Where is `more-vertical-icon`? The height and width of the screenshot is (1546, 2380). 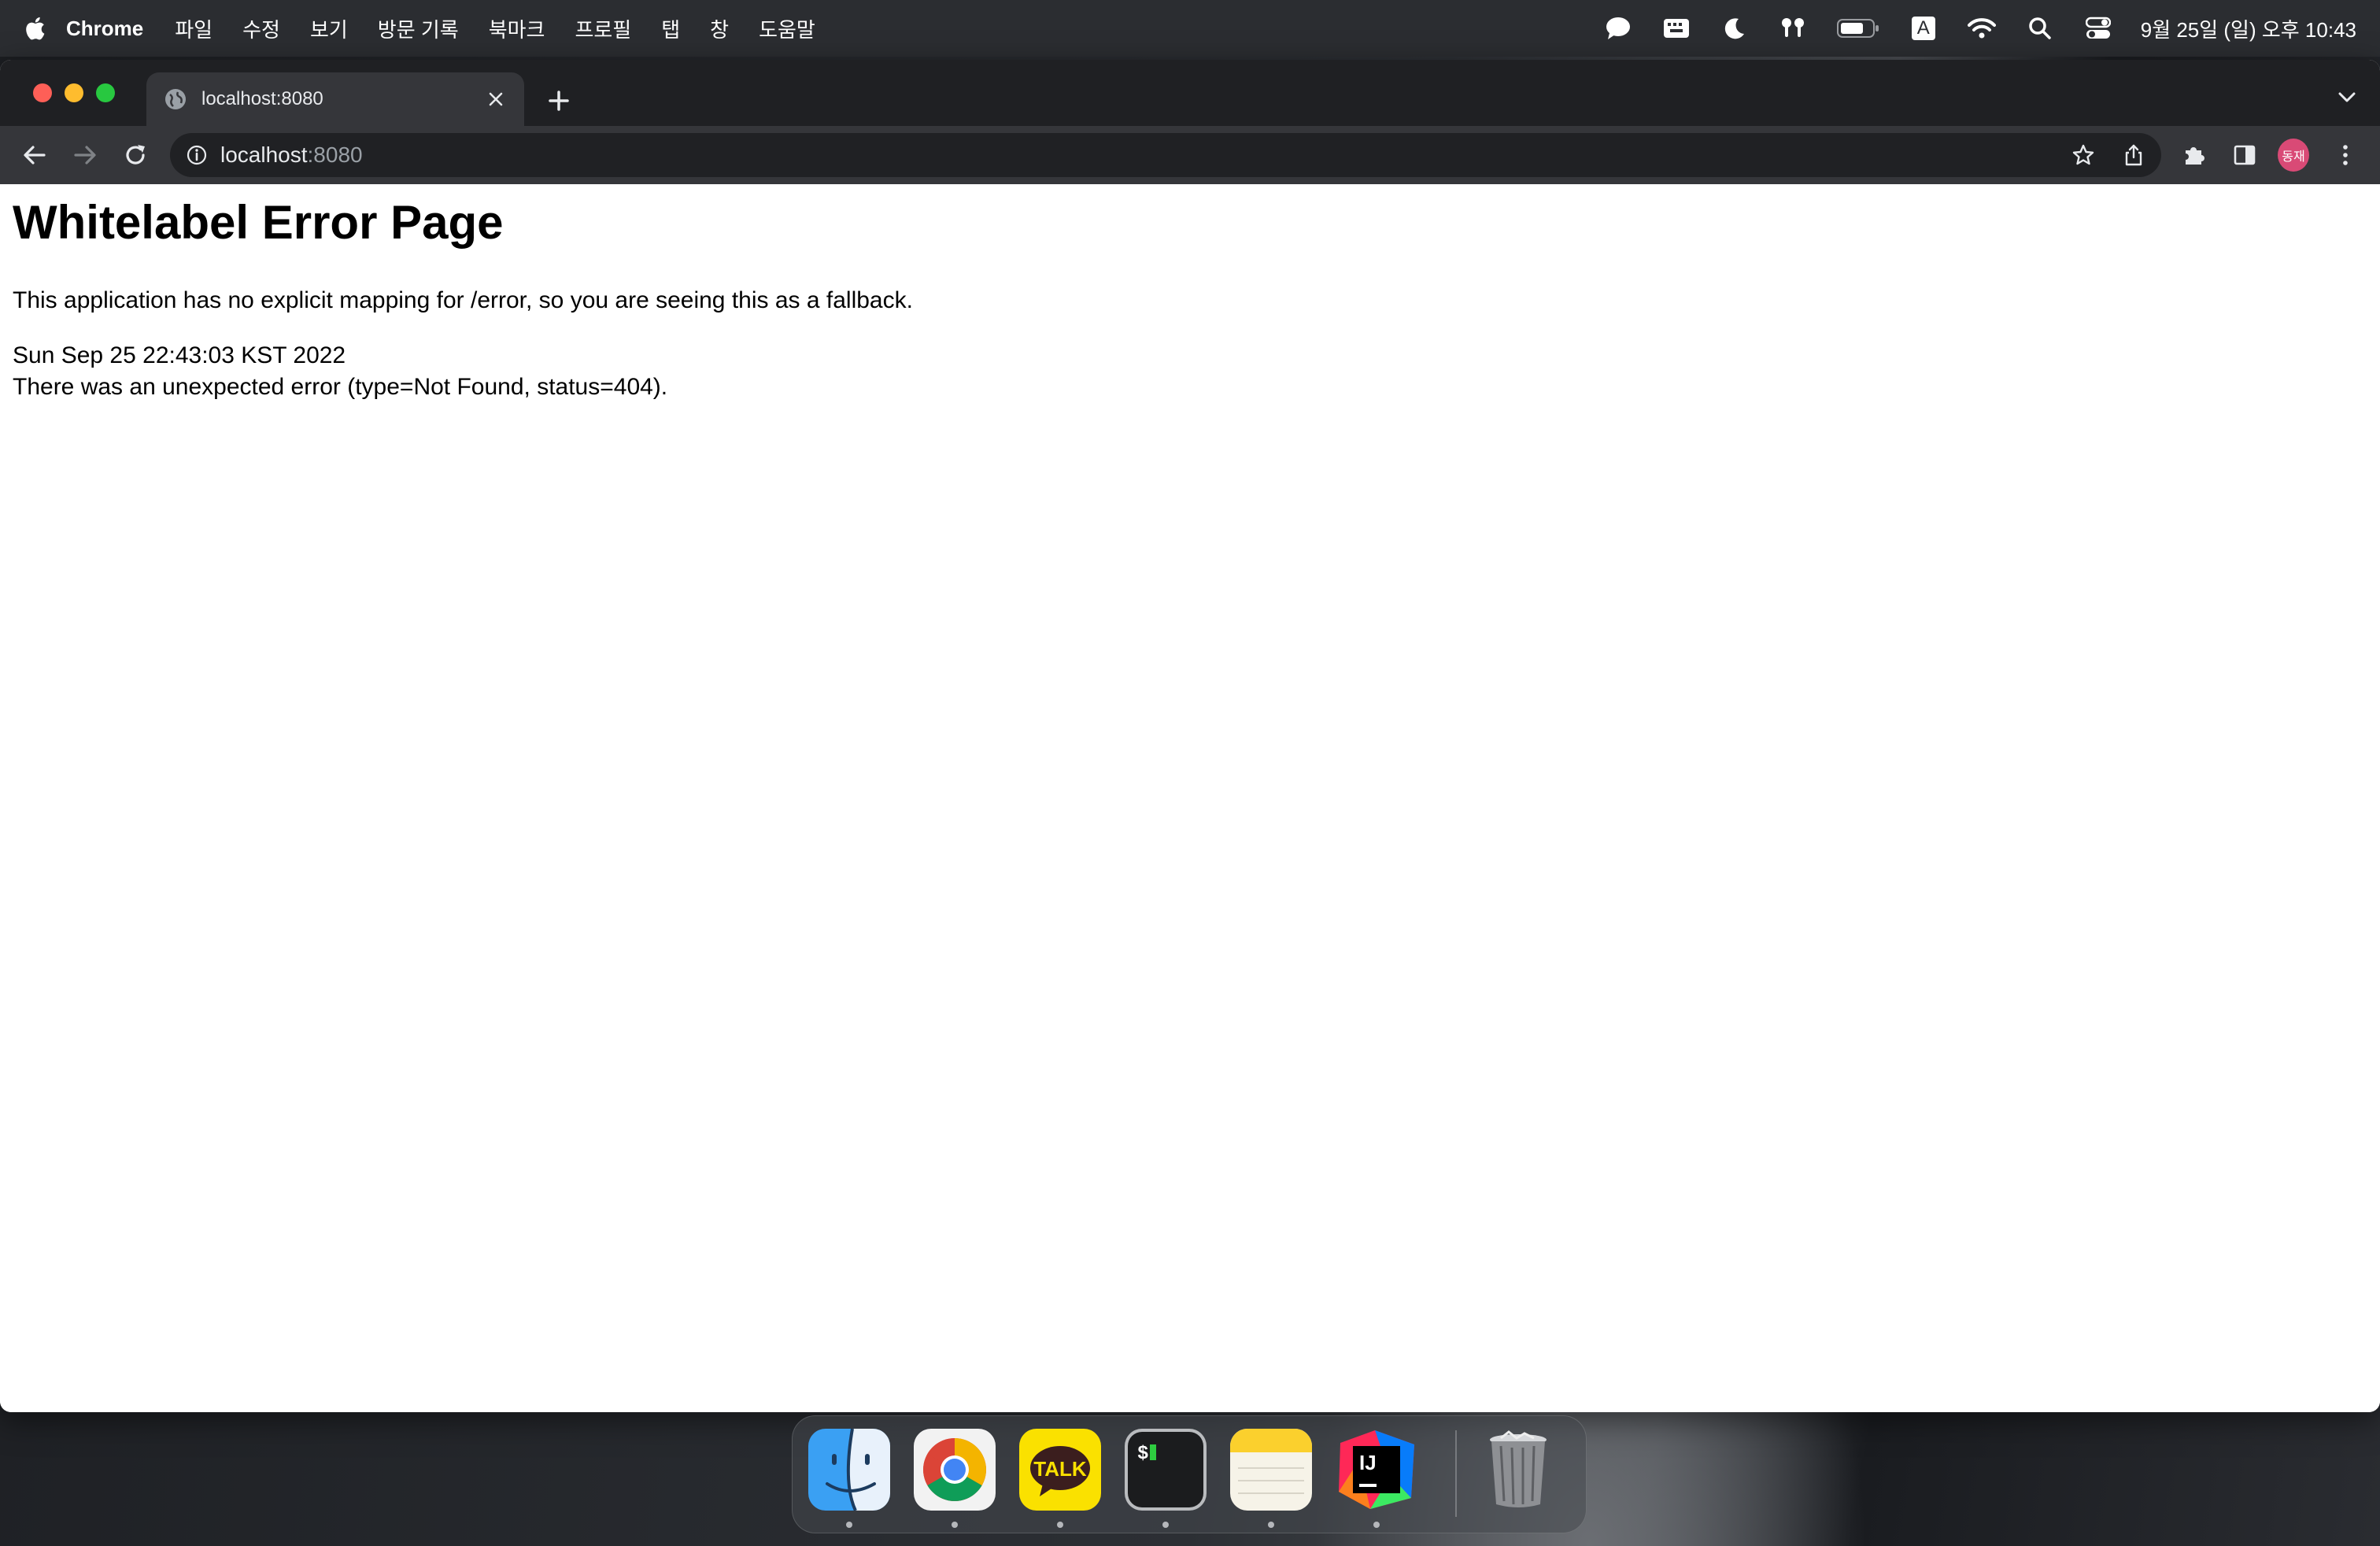
more-vertical-icon is located at coordinates (2345, 155).